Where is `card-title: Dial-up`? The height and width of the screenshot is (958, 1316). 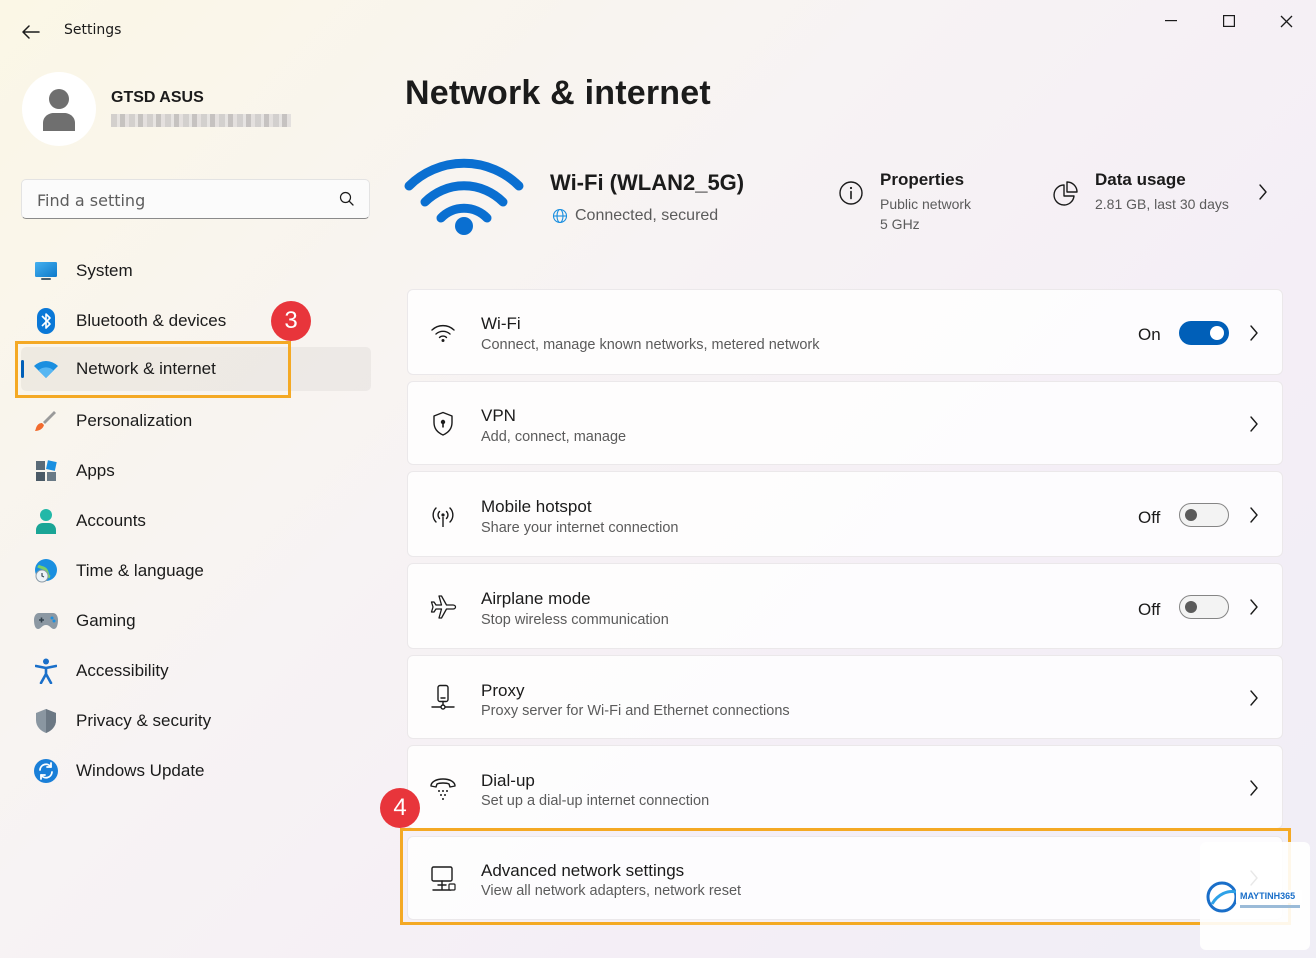
card-title: Dial-up is located at coordinates (508, 780).